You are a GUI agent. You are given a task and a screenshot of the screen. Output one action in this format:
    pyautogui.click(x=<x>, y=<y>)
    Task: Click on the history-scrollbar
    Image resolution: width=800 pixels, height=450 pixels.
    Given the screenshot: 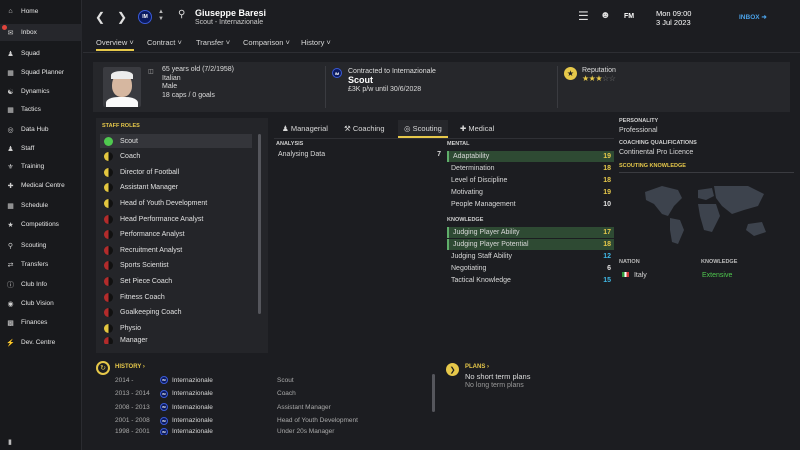 What is the action you would take?
    pyautogui.click(x=433, y=393)
    